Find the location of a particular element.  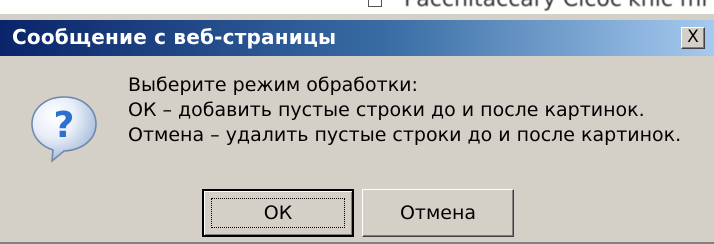

focus-rectangle is located at coordinates (278, 213).